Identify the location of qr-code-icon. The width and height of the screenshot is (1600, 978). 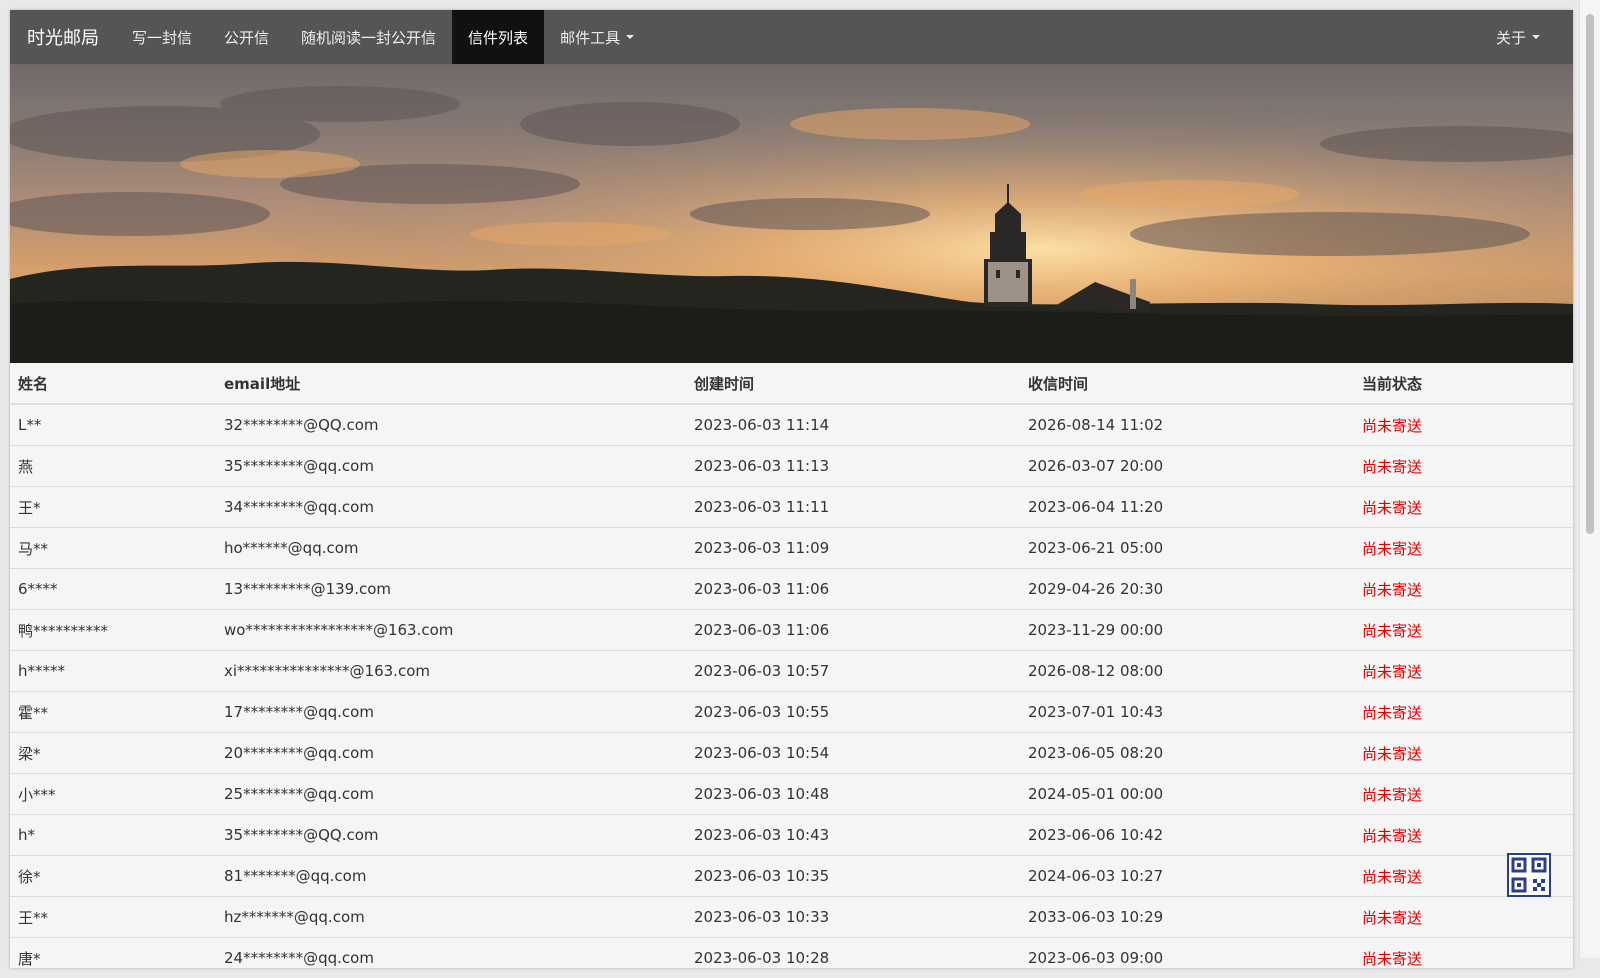
(1529, 875).